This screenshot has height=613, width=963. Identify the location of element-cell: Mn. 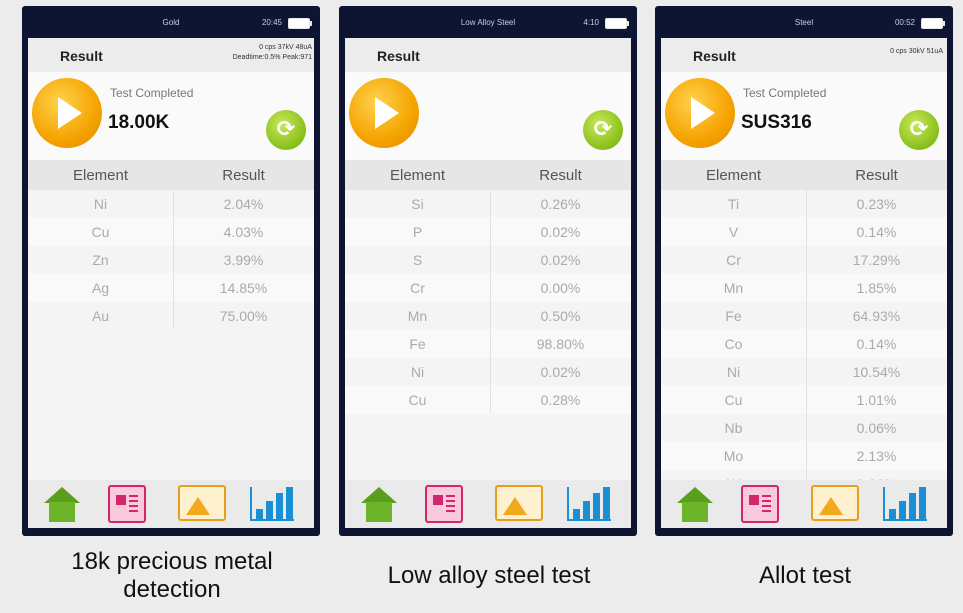
(417, 316).